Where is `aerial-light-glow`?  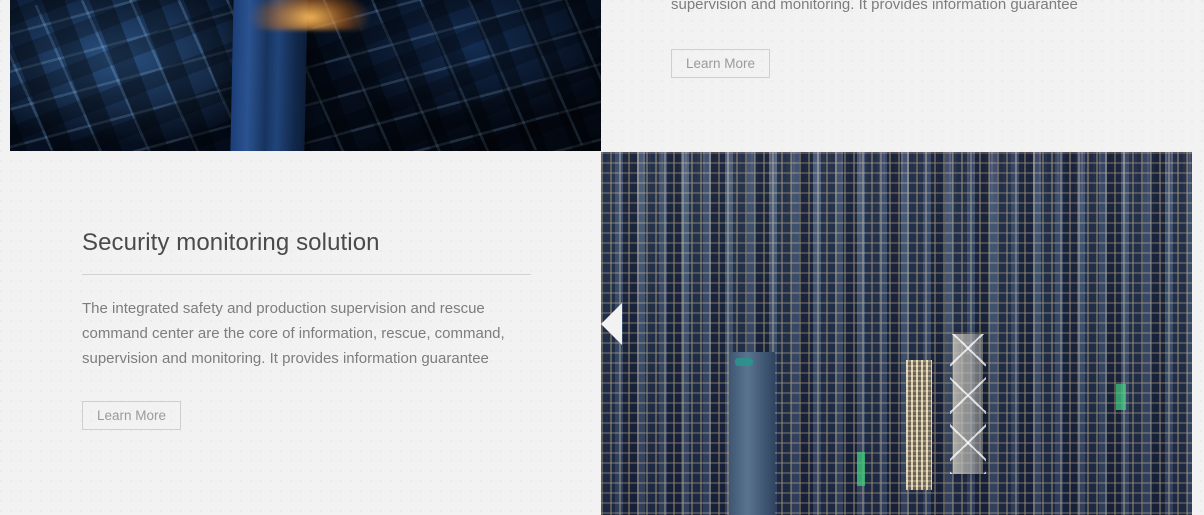 aerial-light-glow is located at coordinates (310, 15).